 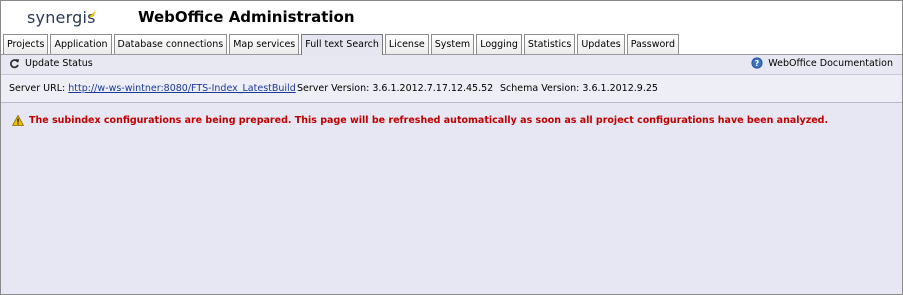 I want to click on tab-statistics: Statistics, so click(x=549, y=44).